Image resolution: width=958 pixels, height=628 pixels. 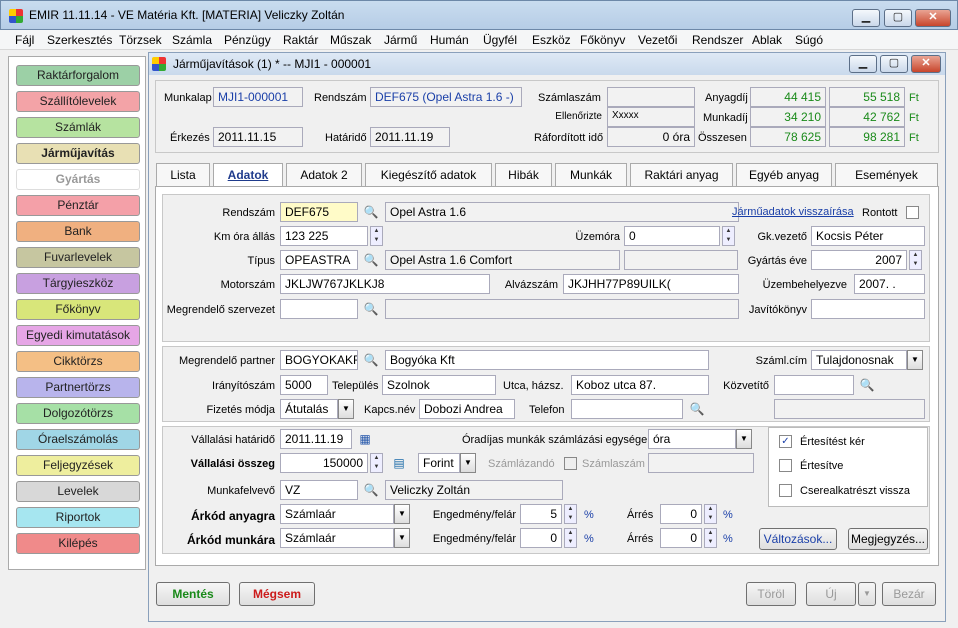 What do you see at coordinates (867, 594) in the screenshot?
I see `new-dropdown-icon: ▼` at bounding box center [867, 594].